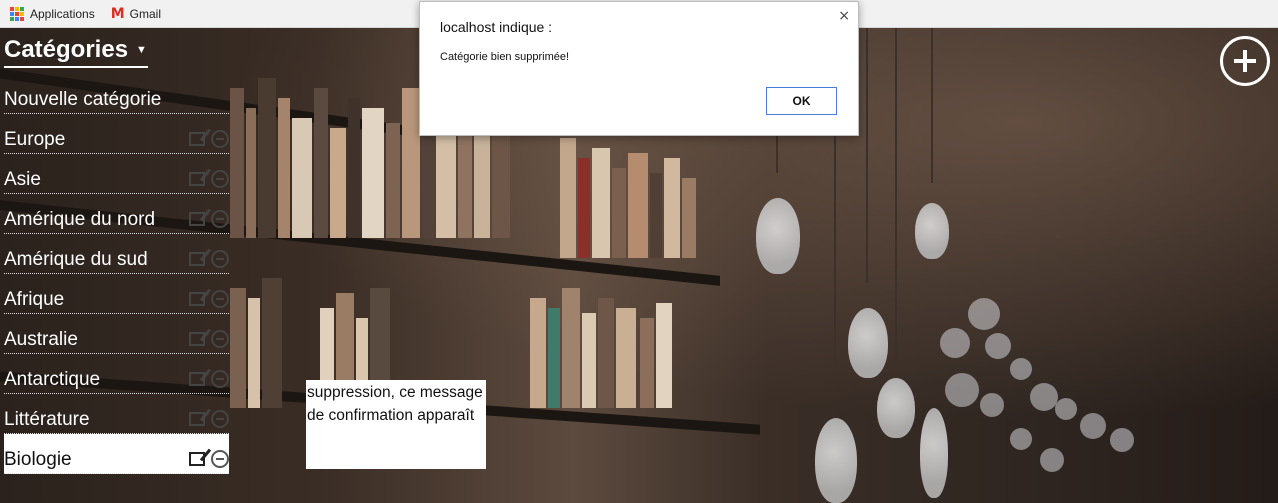 The image size is (1278, 503). Describe the element at coordinates (116, 334) in the screenshot. I see `category-item: Australie` at that location.